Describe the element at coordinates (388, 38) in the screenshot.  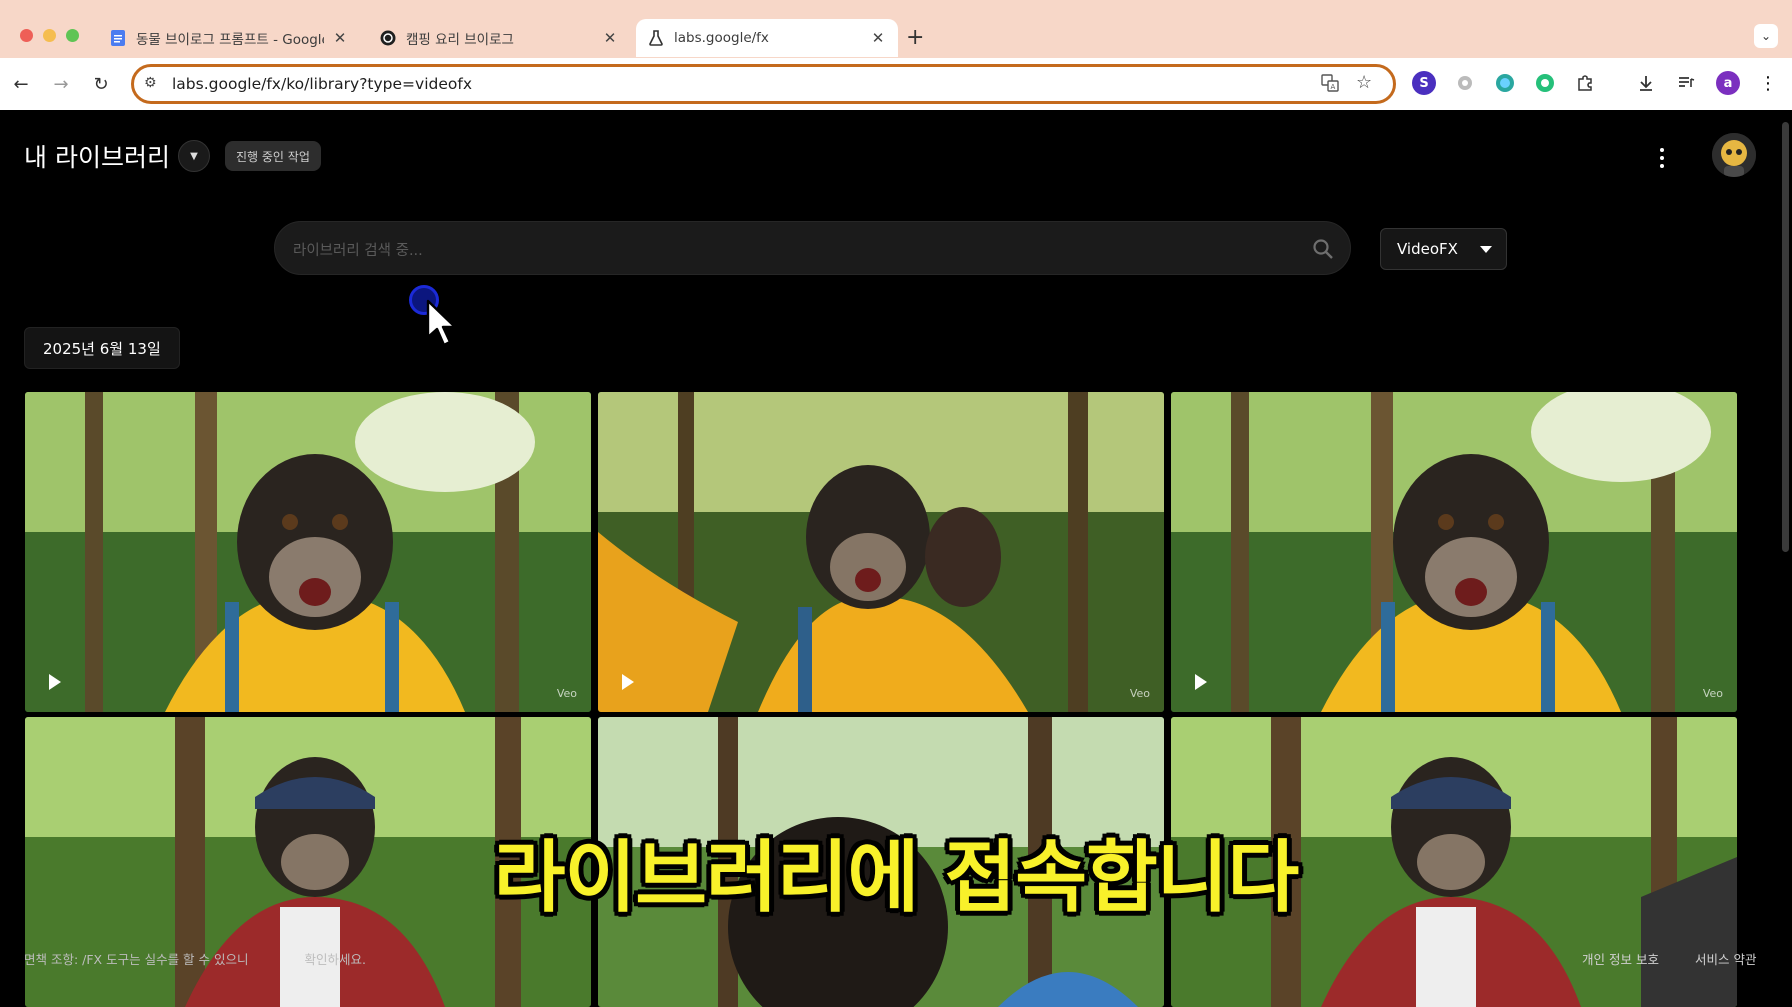
I see `openai-icon` at that location.